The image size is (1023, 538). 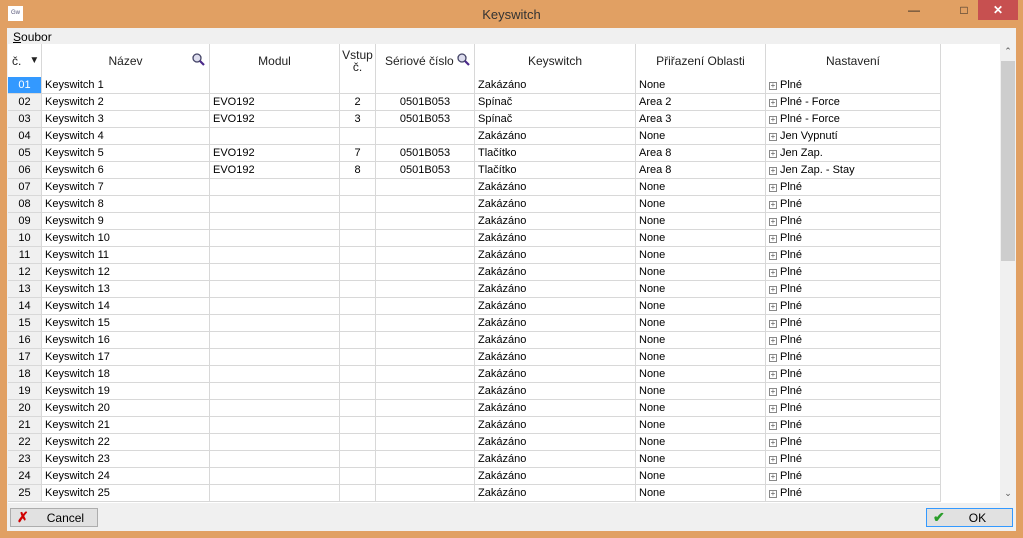 What do you see at coordinates (126, 459) in the screenshot?
I see `cell-name: Keyswitch 23` at bounding box center [126, 459].